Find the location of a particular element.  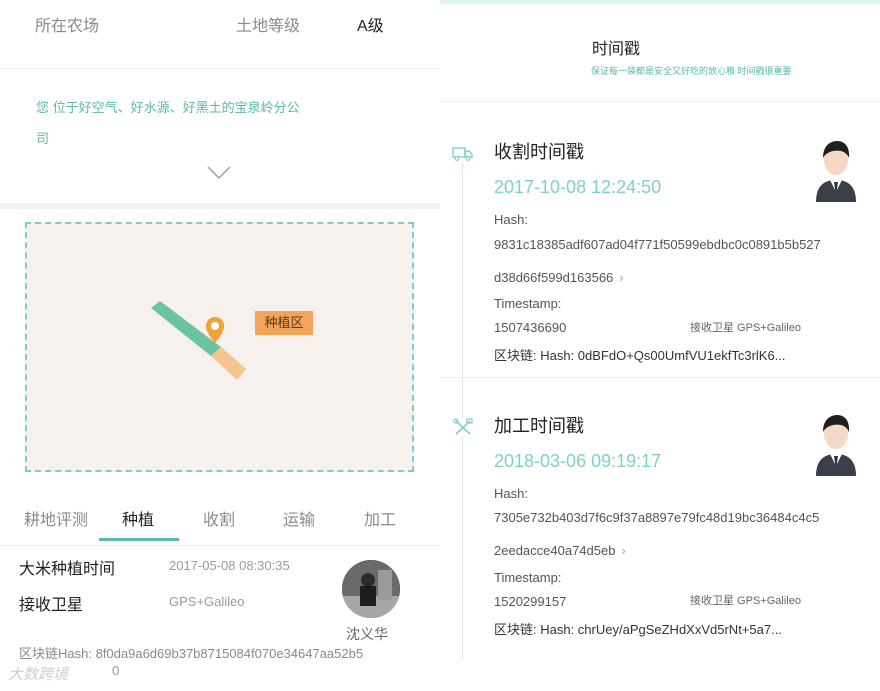

farm-label: 所在农场 is located at coordinates (67, 26).